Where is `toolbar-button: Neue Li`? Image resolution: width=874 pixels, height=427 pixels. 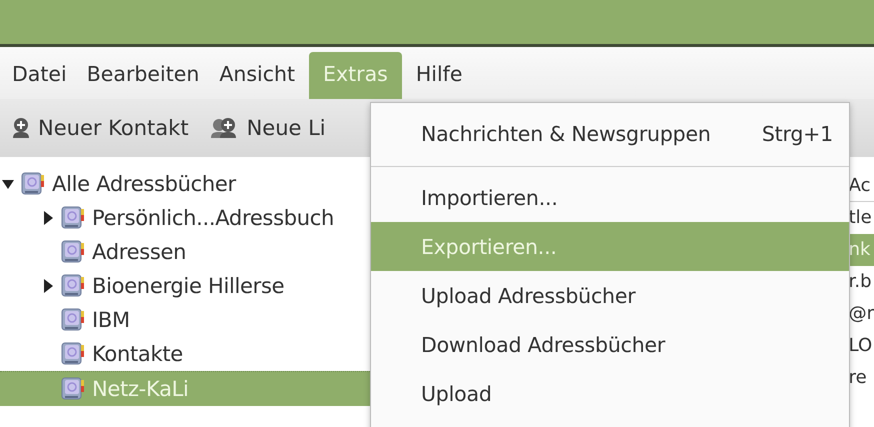
toolbar-button: Neue Li is located at coordinates (268, 128).